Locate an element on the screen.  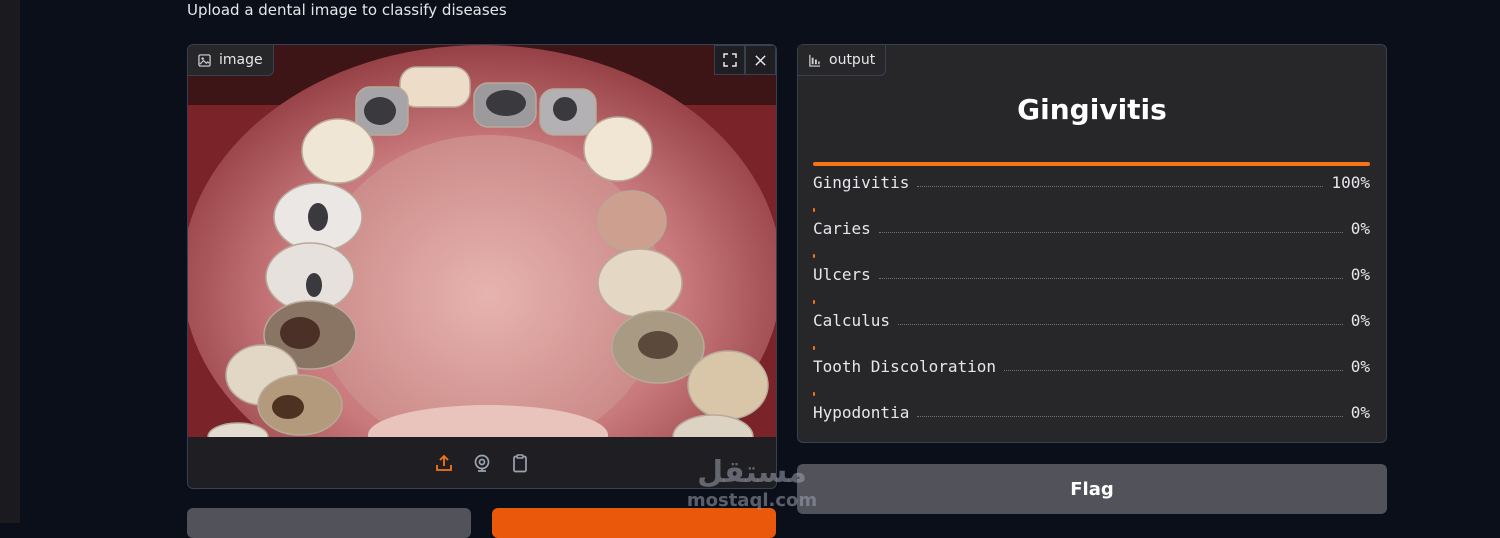
output-label-text: output is located at coordinates (852, 60).